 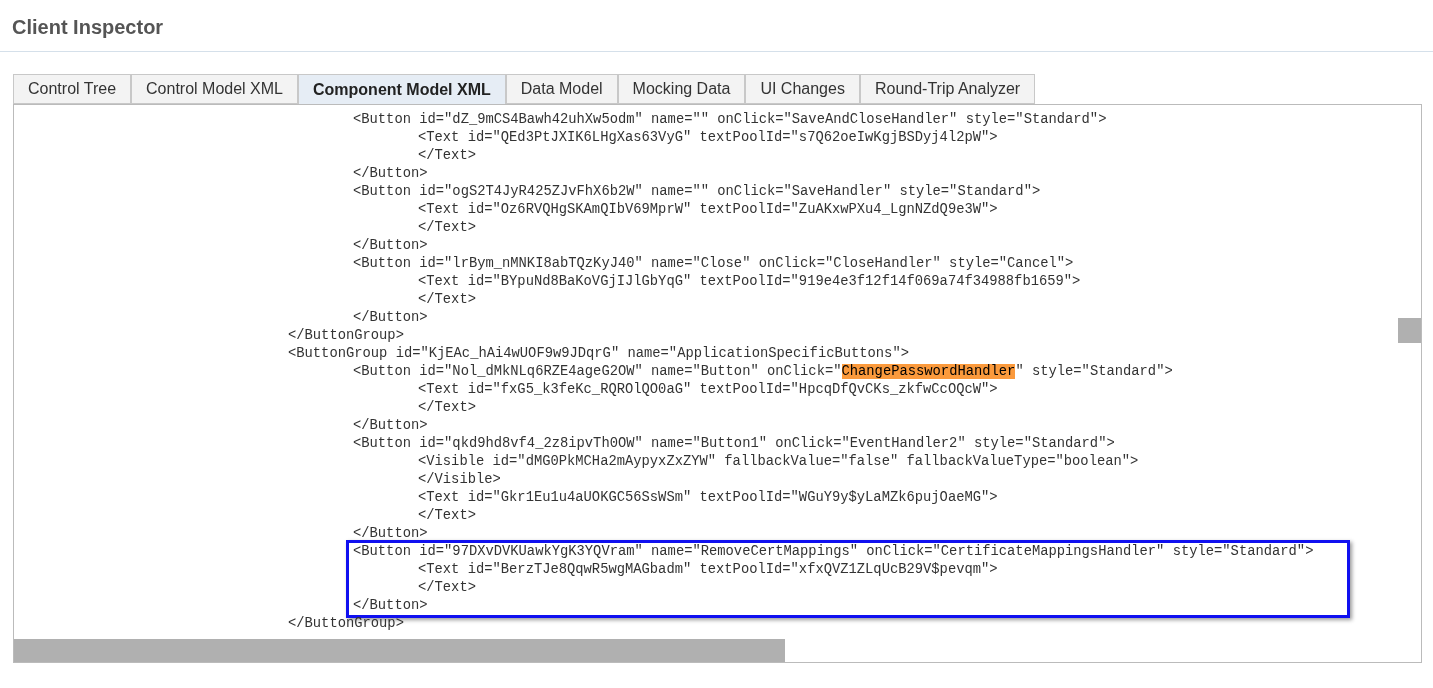 What do you see at coordinates (459, 480) in the screenshot?
I see `code-line: </Visible>` at bounding box center [459, 480].